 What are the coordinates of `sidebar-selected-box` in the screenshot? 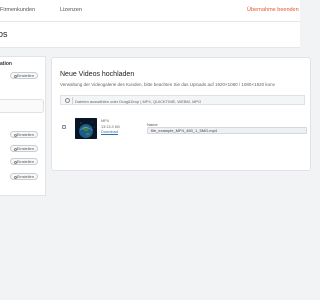 It's located at (22, 106).